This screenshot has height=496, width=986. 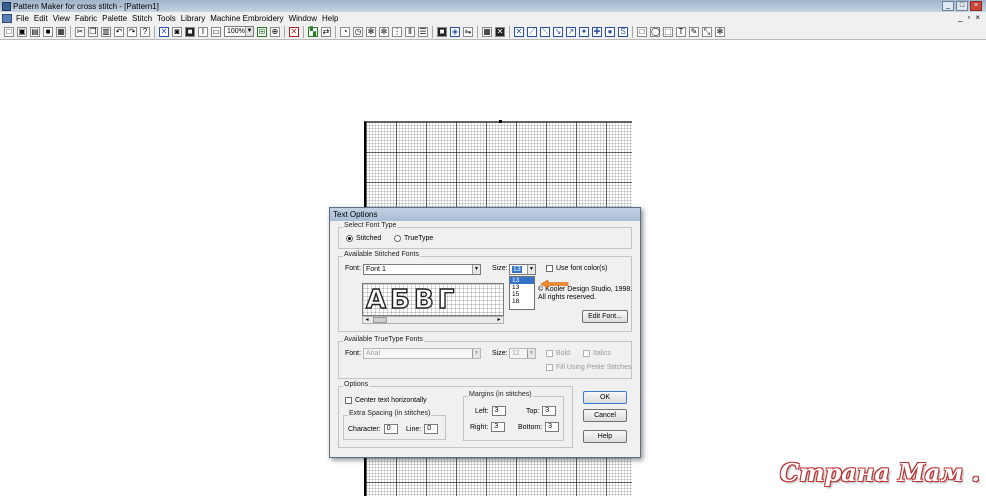 I want to click on bold-row: Bold, so click(x=558, y=353).